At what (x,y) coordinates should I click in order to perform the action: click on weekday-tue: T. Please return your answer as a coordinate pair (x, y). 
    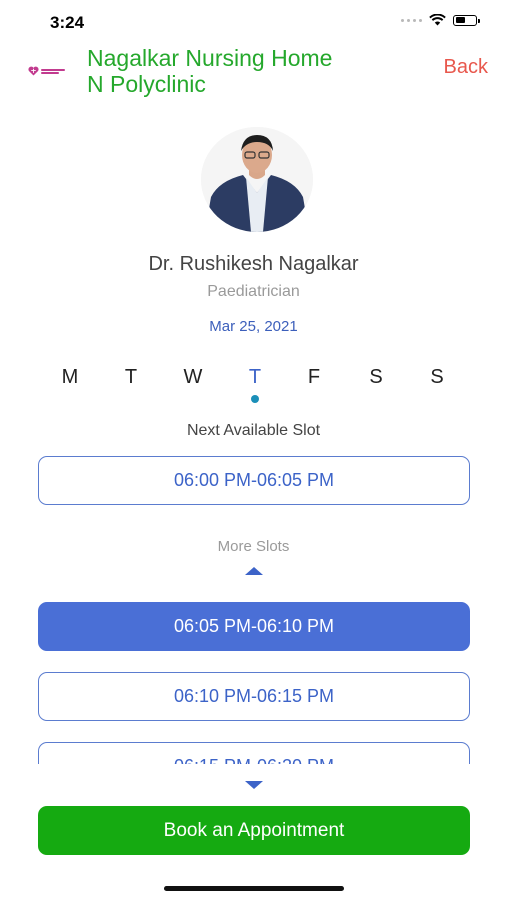
    Looking at the image, I should click on (131, 377).